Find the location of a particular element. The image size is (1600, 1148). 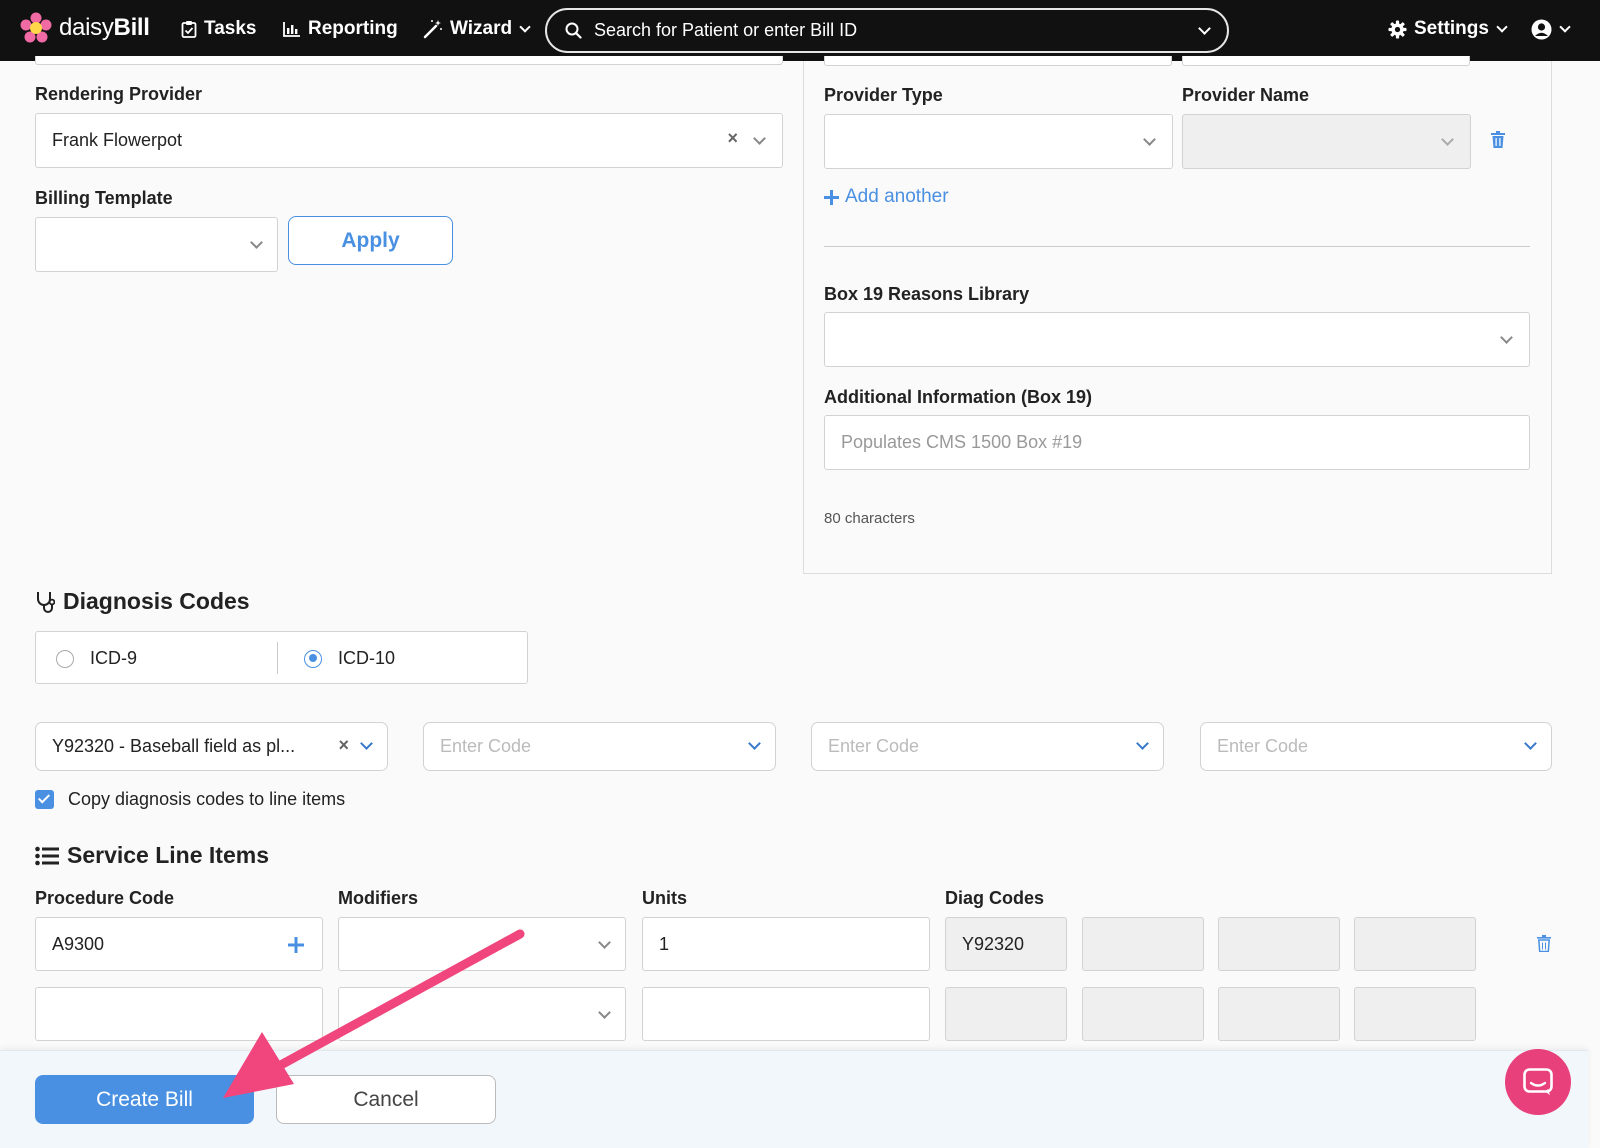

nav-reporting: Reporting is located at coordinates (340, 29).